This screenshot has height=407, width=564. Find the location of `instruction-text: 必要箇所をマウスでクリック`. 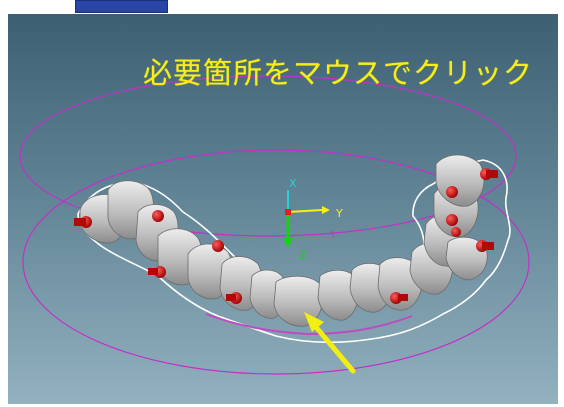

instruction-text: 必要箇所をマウスでクリック is located at coordinates (338, 73).